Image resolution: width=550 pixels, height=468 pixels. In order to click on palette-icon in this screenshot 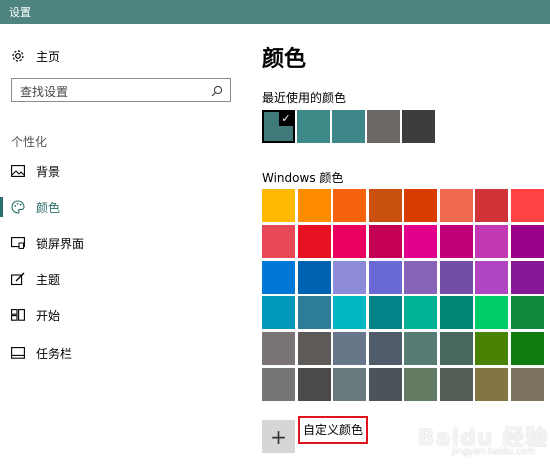, I will do `click(18, 207)`.